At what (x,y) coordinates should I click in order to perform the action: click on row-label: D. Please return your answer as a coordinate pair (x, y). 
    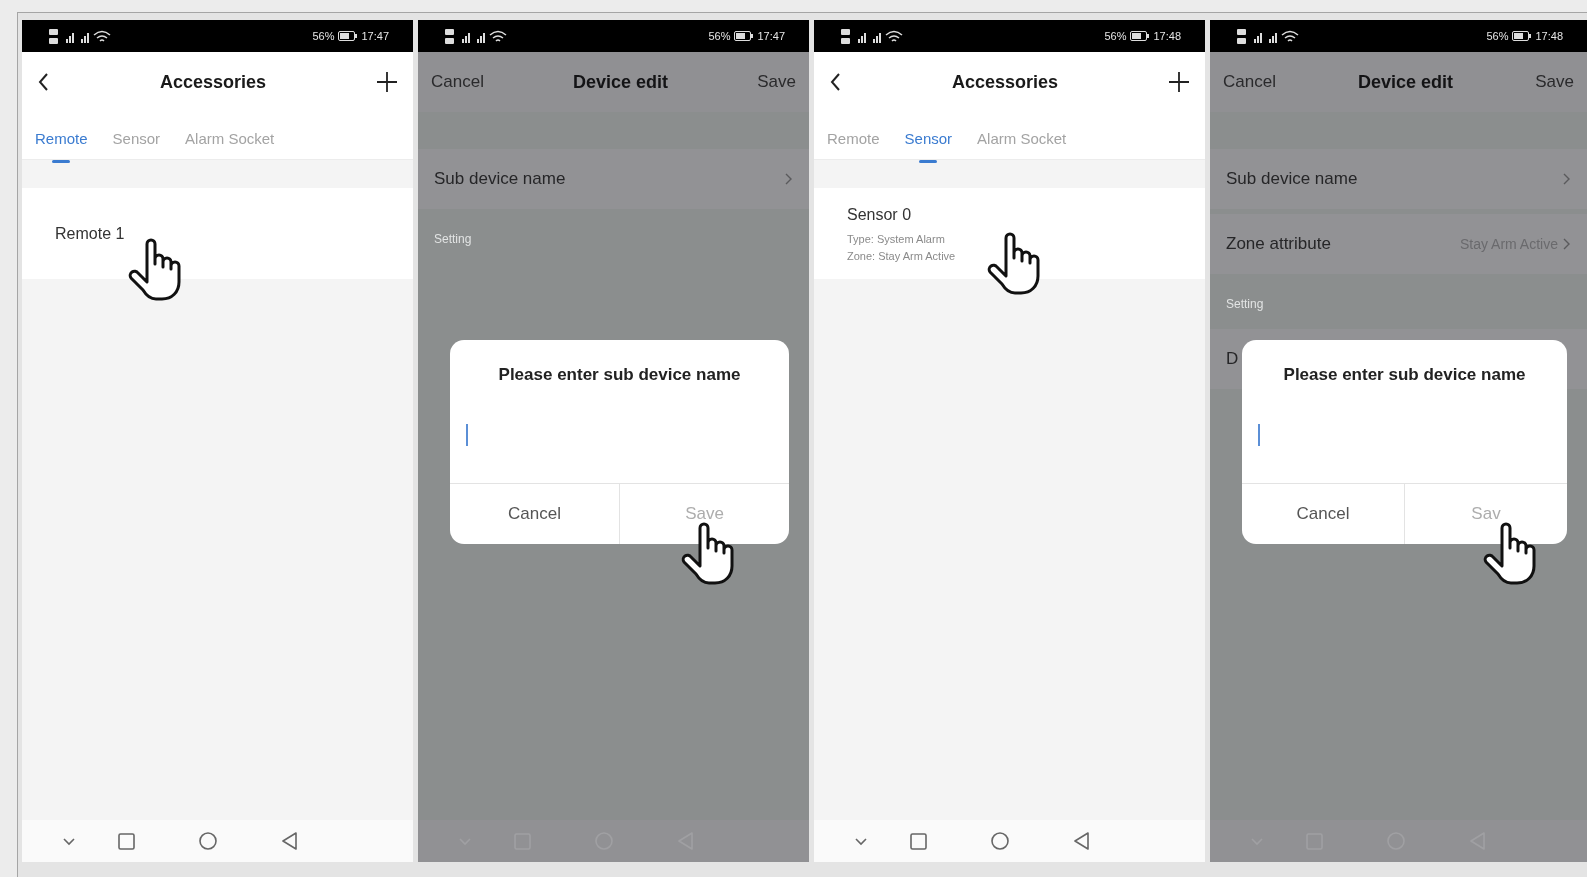
    Looking at the image, I should click on (1232, 359).